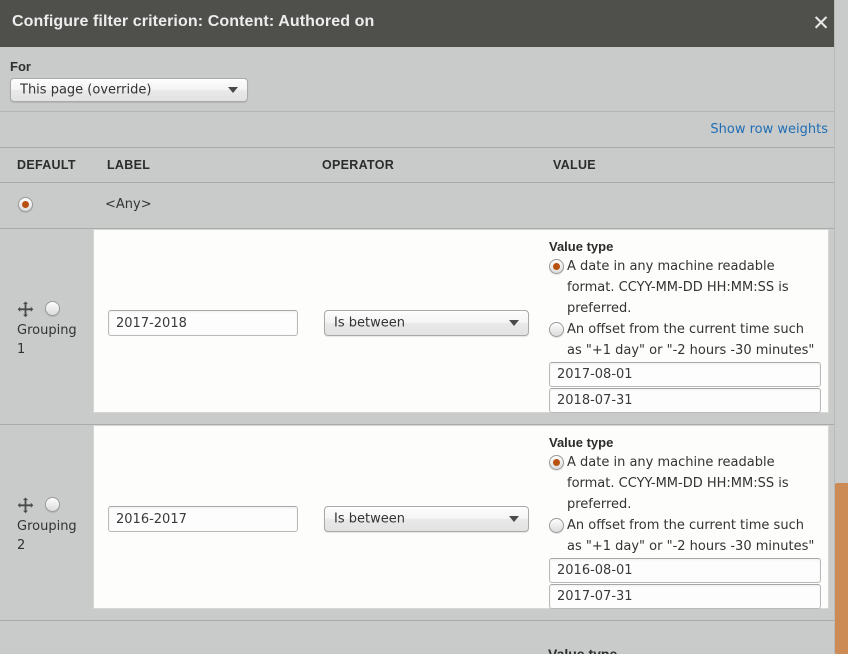 This screenshot has height=654, width=848. I want to click on value-type-title-grouping-3: Value type, so click(583, 650).